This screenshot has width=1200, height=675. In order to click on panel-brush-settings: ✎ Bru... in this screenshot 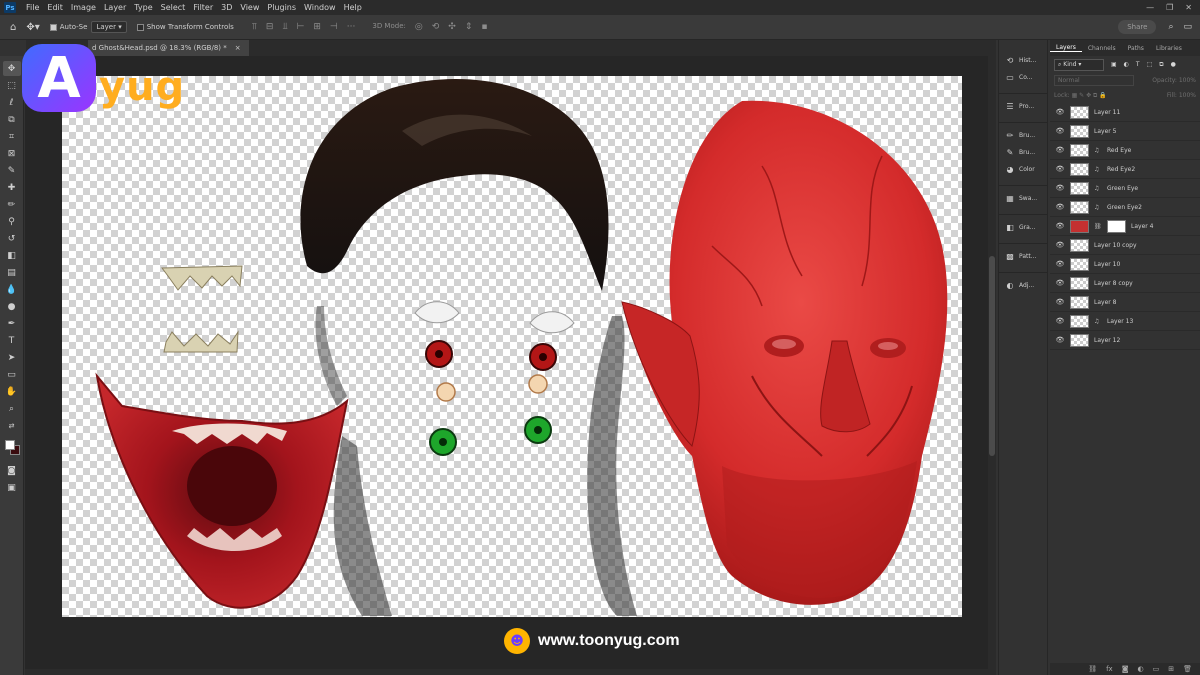, I will do `click(1023, 152)`.